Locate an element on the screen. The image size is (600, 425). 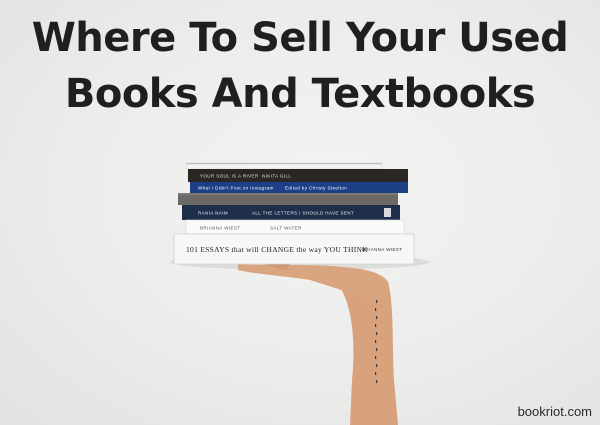
book-2: YOUR SOUL IS A RIVER NIKITA GILL is located at coordinates (298, 175).